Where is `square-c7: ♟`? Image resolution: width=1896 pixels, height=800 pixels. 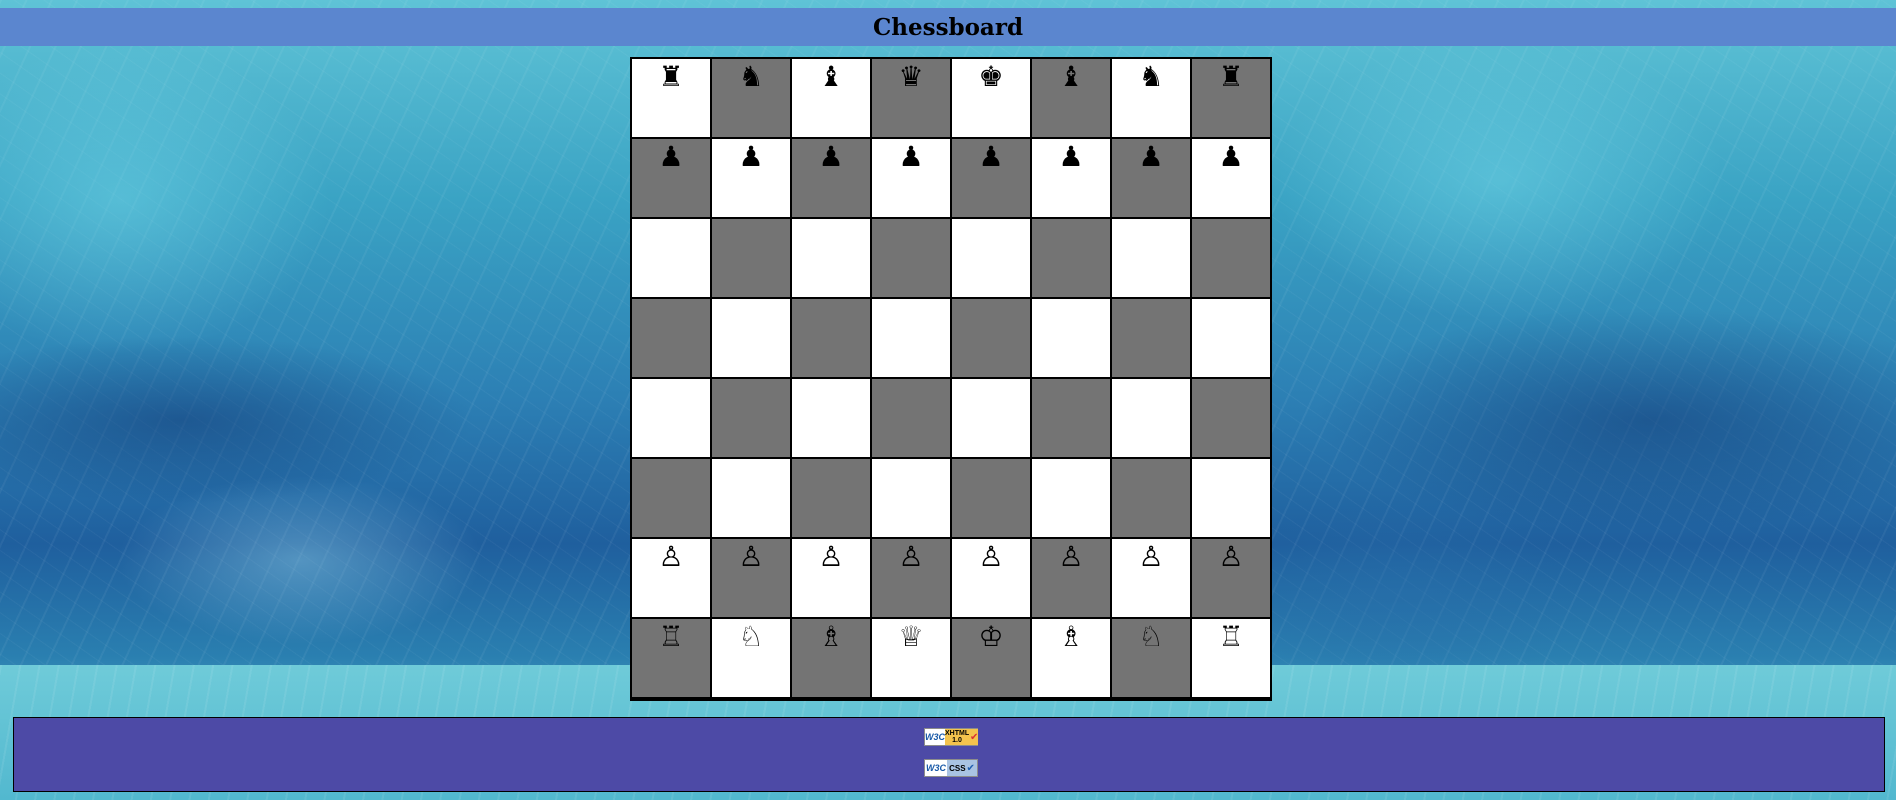 square-c7: ♟ is located at coordinates (831, 178).